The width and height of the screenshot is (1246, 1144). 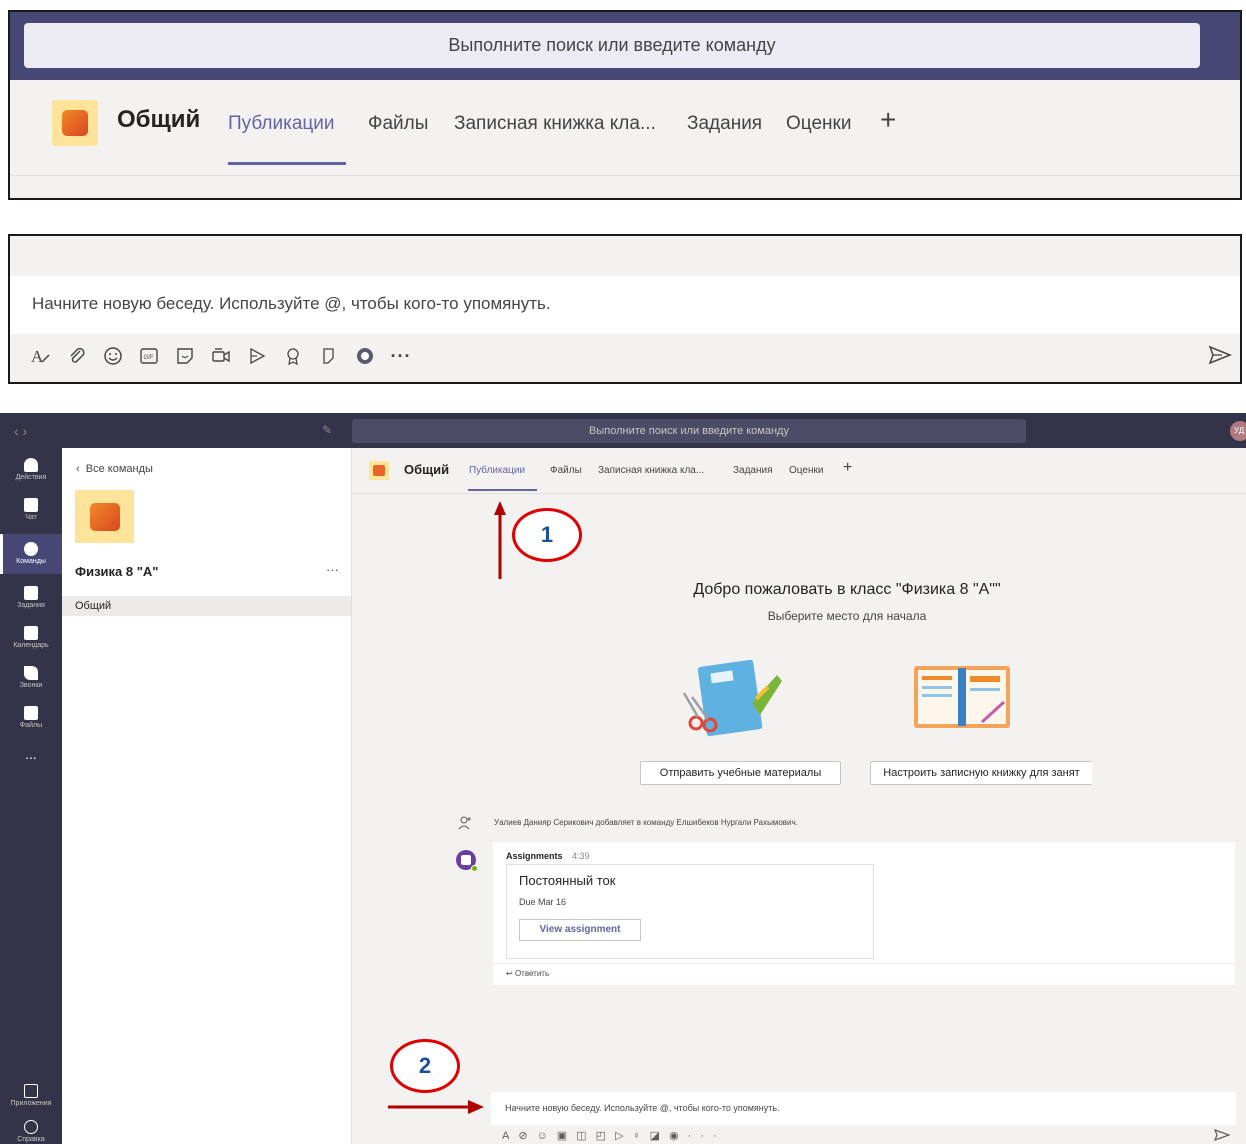 What do you see at coordinates (114, 469) in the screenshot?
I see `back-to-teams-link: ‹ Все команды` at bounding box center [114, 469].